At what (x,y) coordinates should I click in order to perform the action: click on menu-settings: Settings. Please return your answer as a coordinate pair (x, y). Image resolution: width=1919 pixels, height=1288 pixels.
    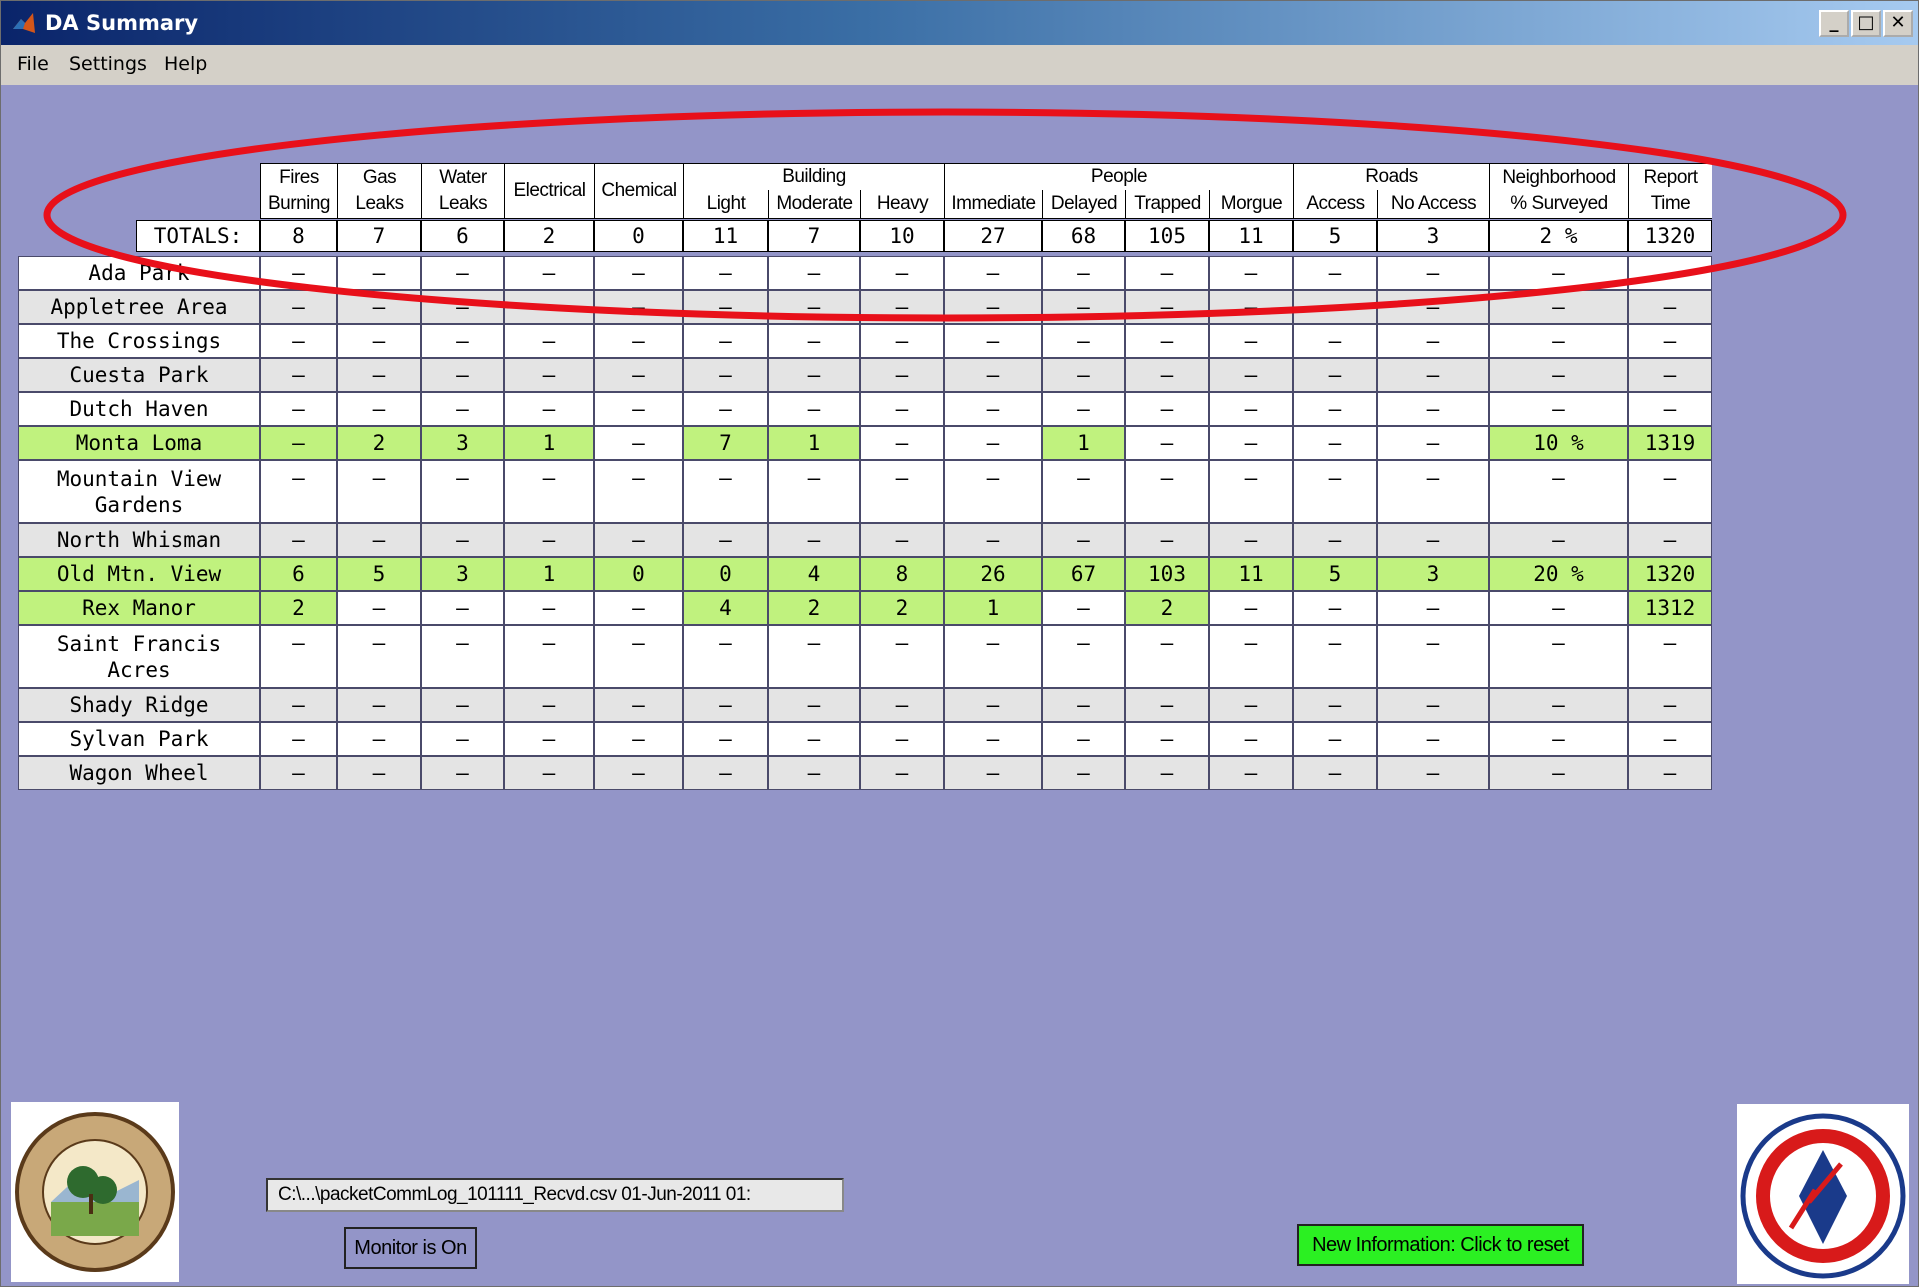
    Looking at the image, I should click on (108, 64).